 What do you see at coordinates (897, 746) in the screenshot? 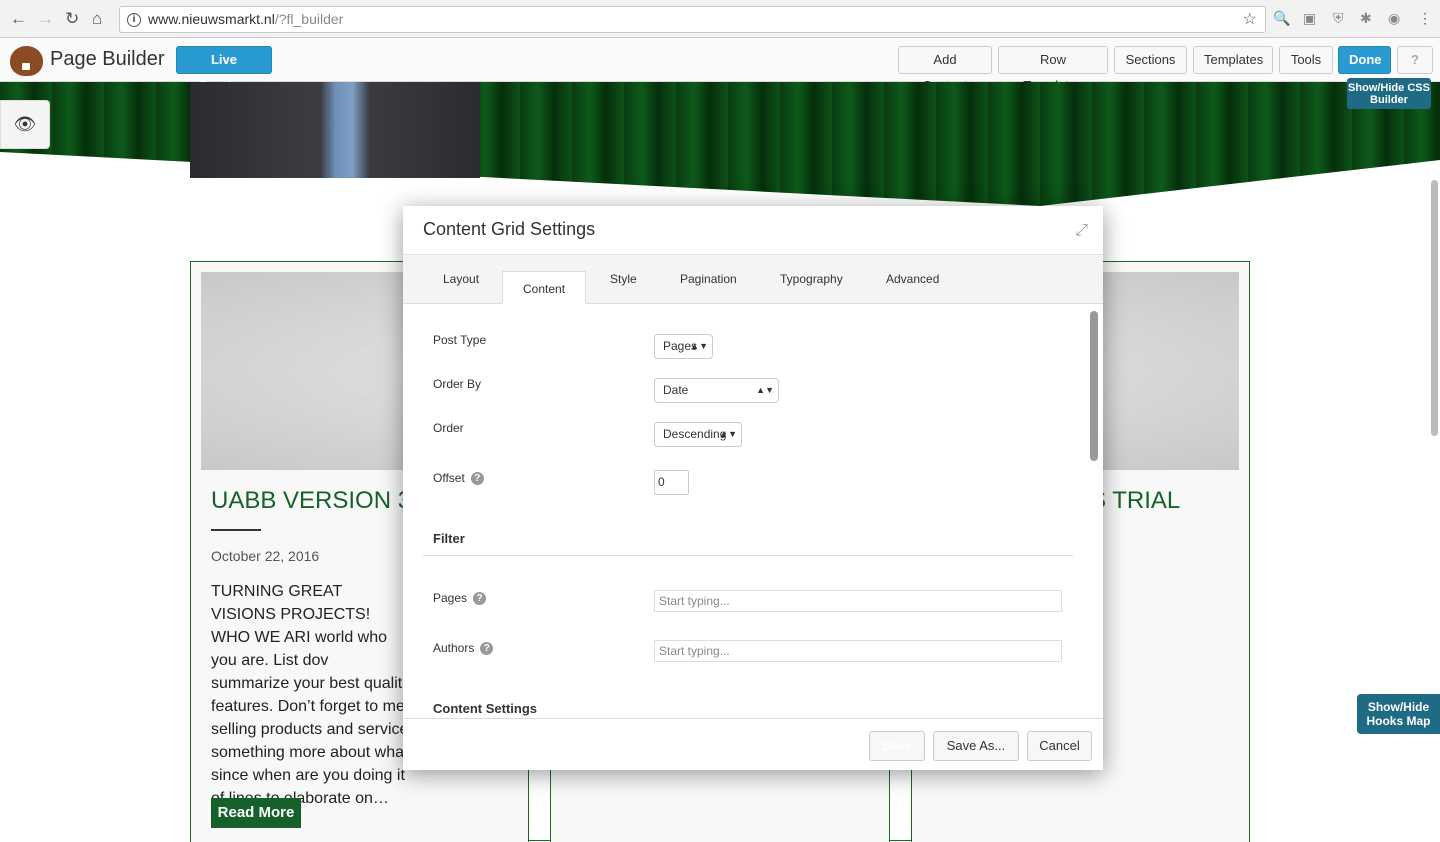
I see `save-button: Save` at bounding box center [897, 746].